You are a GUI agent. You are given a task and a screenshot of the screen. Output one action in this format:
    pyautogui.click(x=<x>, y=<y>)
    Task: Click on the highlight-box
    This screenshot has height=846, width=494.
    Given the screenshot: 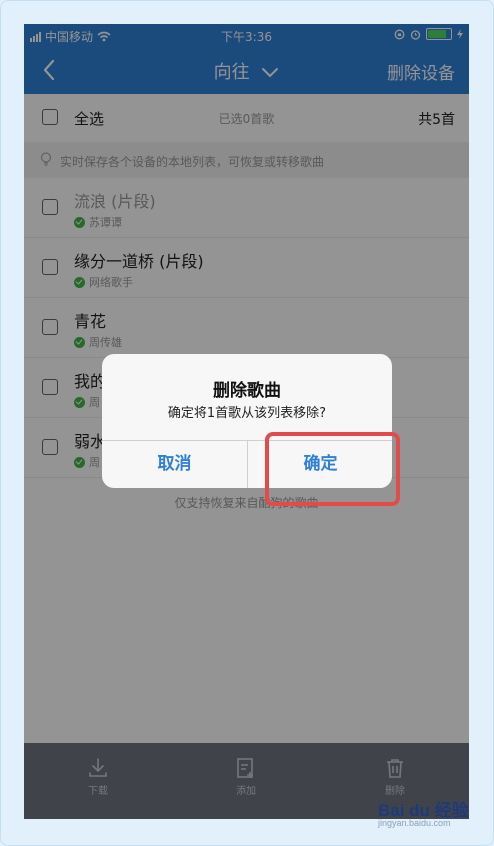 What is the action you would take?
    pyautogui.click(x=332, y=469)
    